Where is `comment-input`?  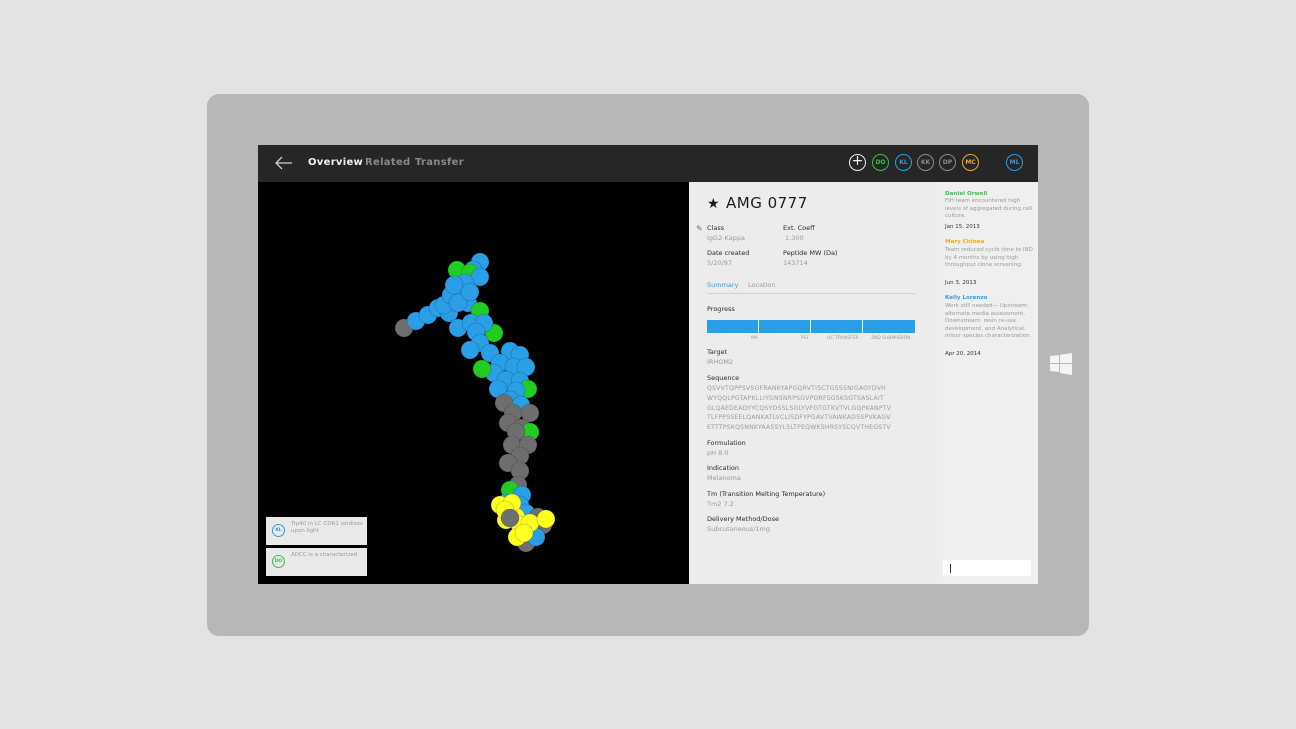
comment-input is located at coordinates (987, 568).